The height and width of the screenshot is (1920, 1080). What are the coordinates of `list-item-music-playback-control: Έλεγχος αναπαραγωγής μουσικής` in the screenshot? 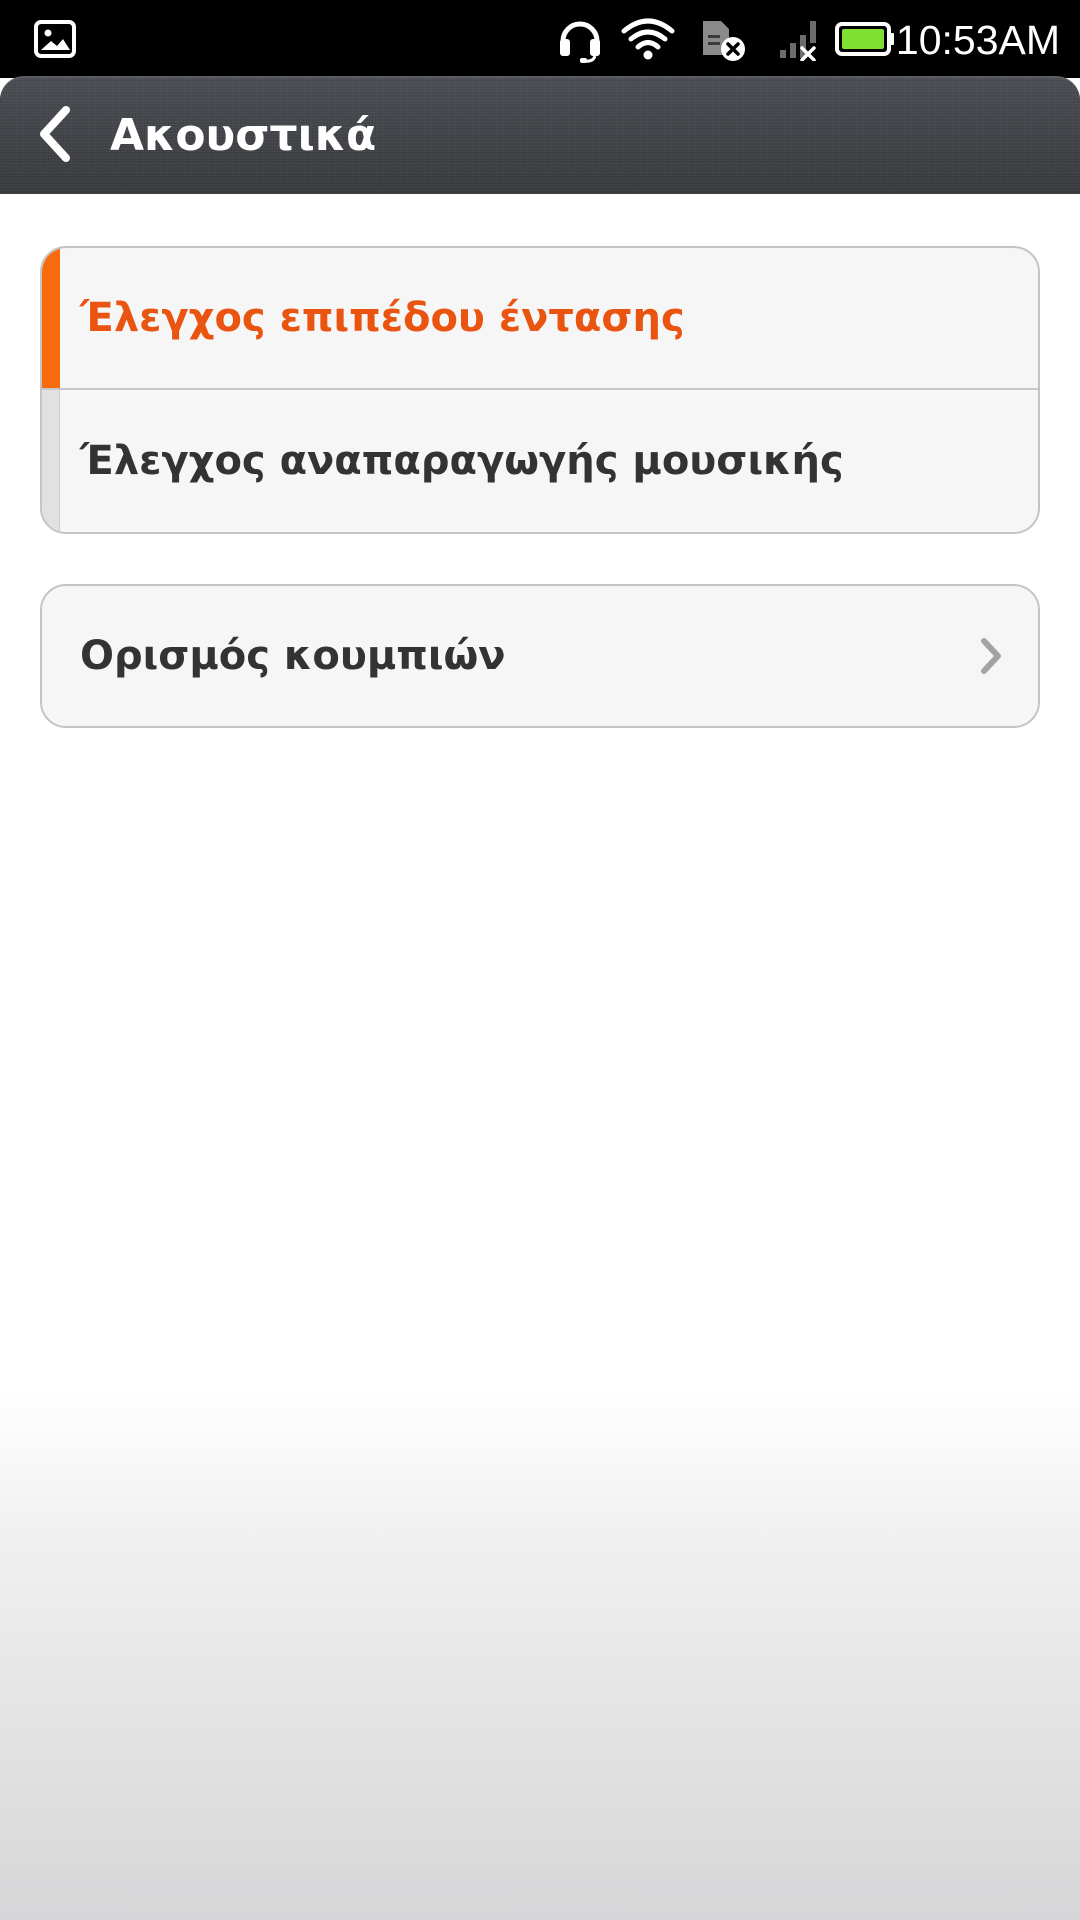 It's located at (540, 461).